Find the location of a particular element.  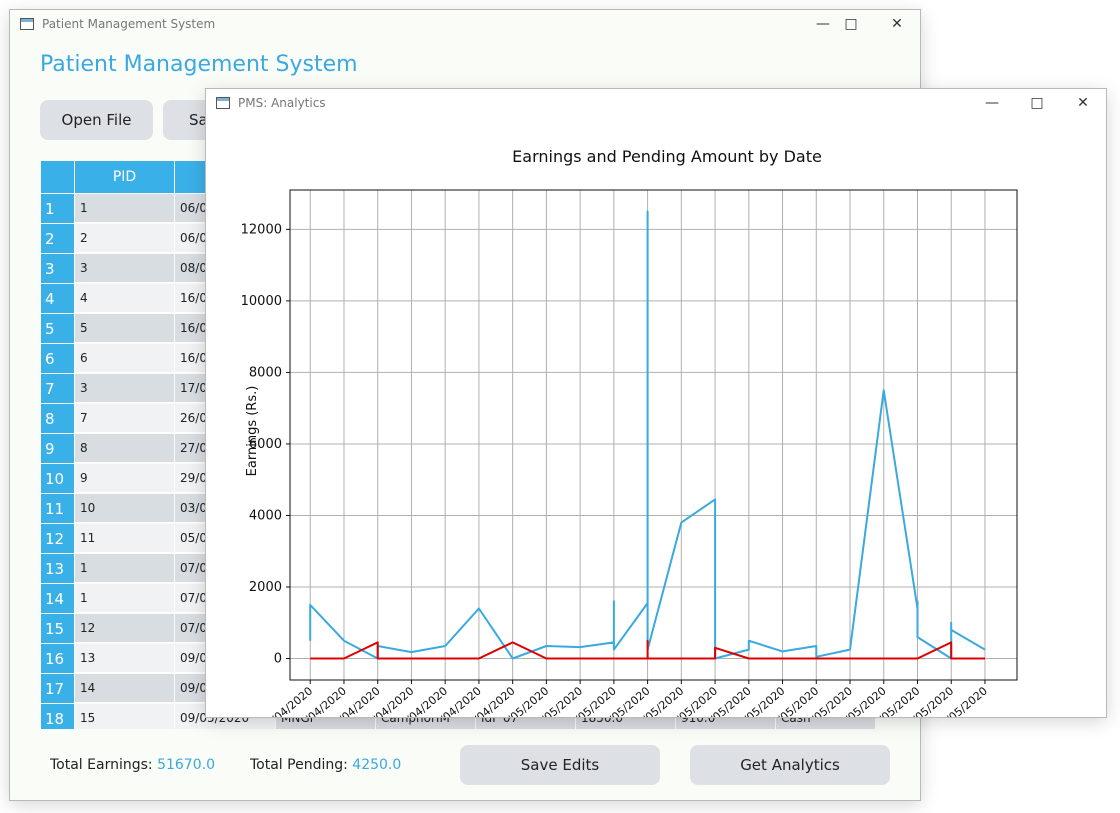

row-number: 10 is located at coordinates (57, 478).